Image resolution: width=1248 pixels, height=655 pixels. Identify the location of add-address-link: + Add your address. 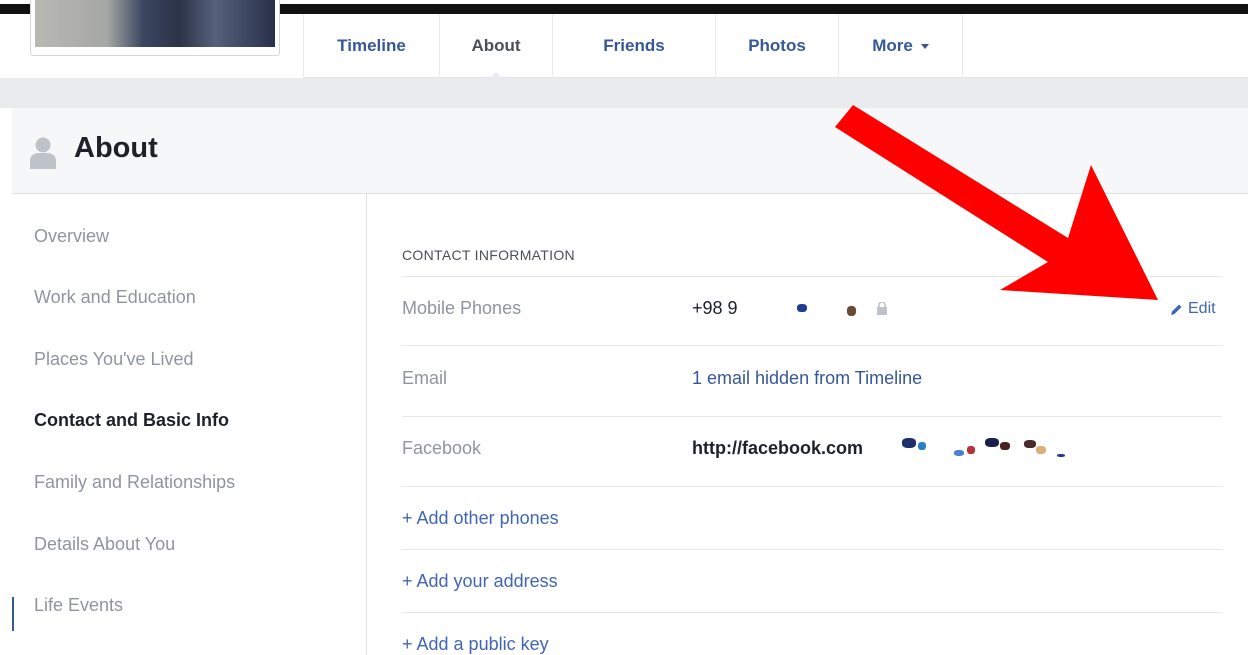
(480, 581).